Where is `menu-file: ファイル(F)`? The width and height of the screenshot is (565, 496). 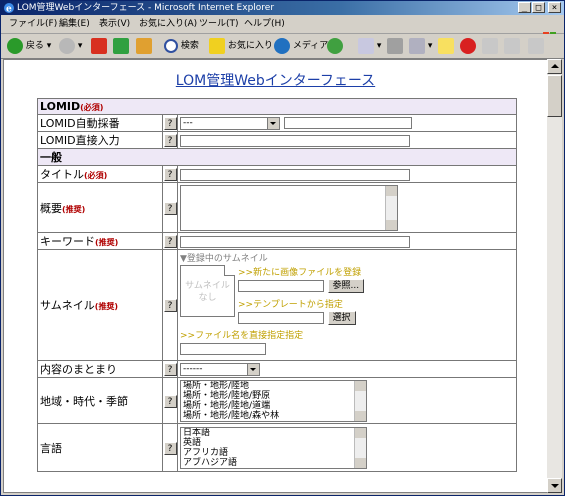 menu-file: ファイル(F) is located at coordinates (33, 24).